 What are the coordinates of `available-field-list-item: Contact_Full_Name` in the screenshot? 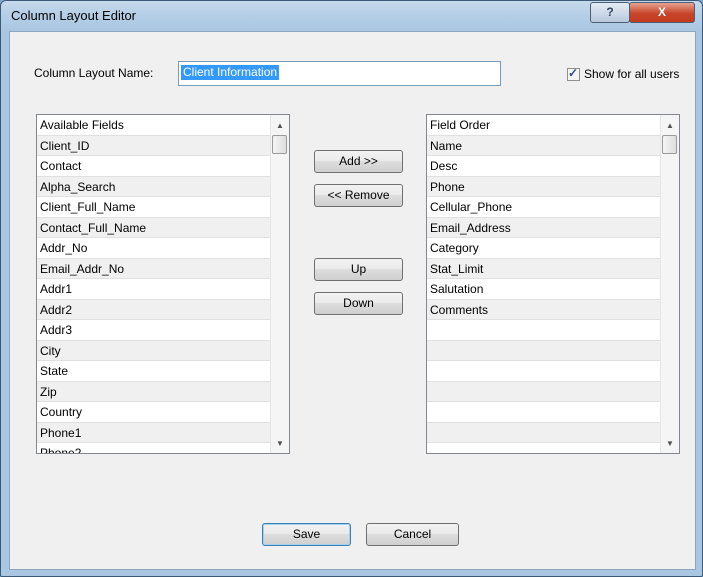 It's located at (154, 227).